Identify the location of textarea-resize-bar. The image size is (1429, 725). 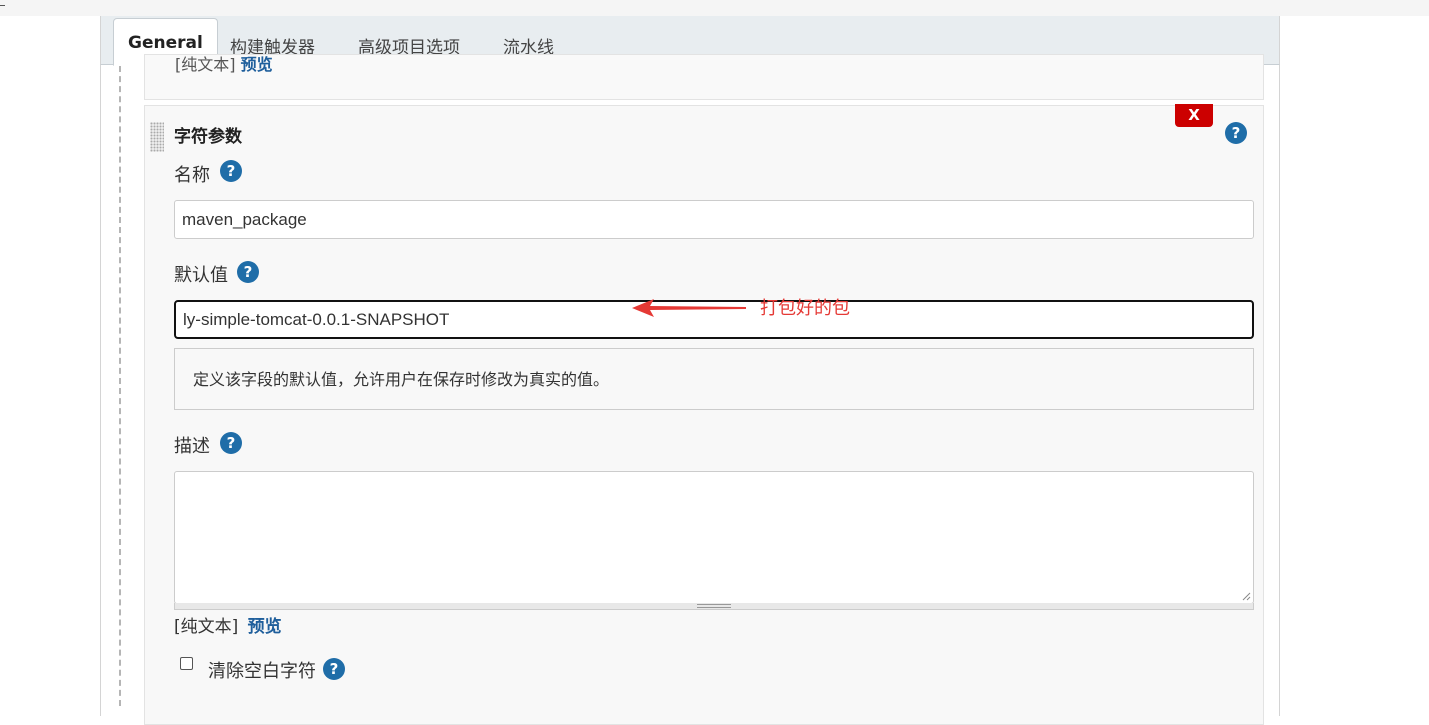
(714, 606).